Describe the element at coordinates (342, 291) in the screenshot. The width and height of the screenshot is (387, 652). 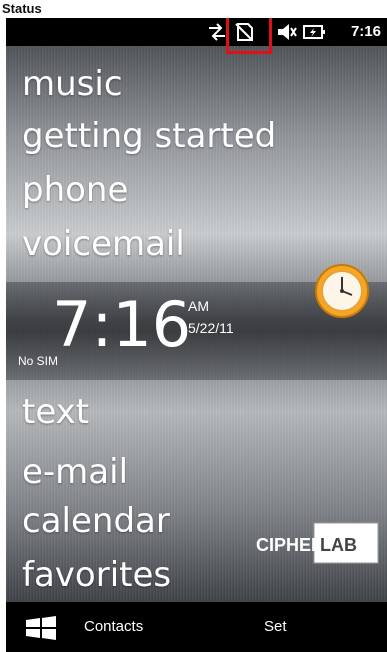
I see `clock-icon` at that location.